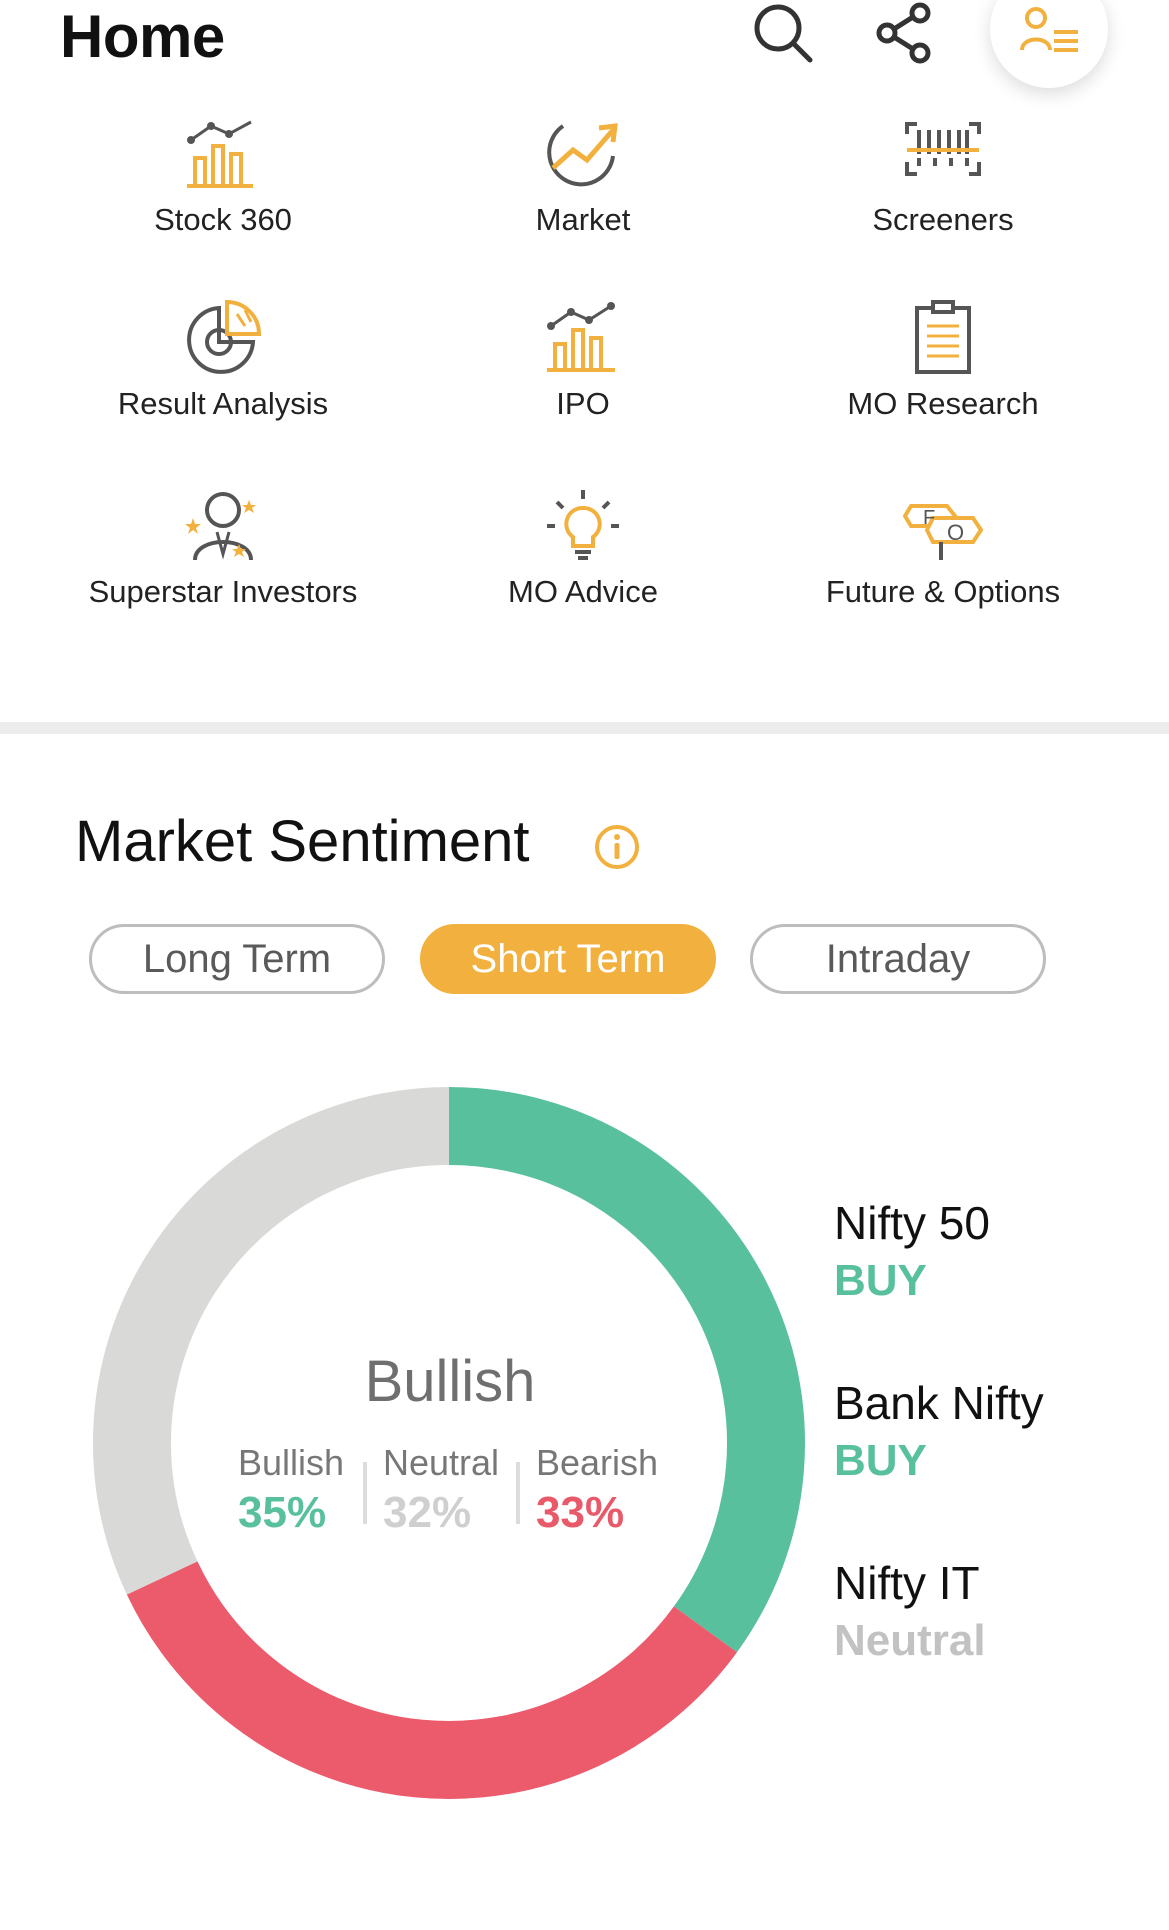 This screenshot has height=1930, width=1169. I want to click on stat-neutral: Neutral 32%, so click(441, 1490).